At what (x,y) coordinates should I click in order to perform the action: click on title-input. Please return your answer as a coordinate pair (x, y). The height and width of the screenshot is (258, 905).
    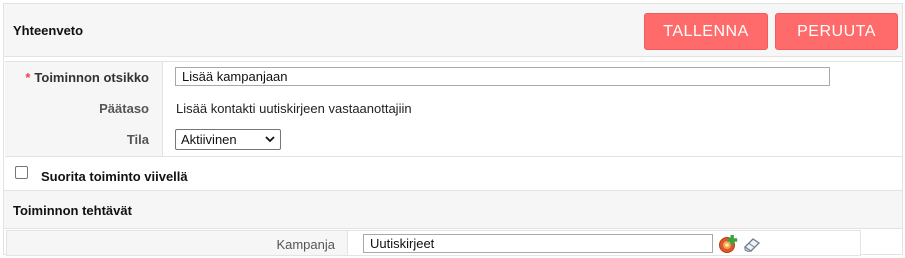
    Looking at the image, I should click on (502, 76).